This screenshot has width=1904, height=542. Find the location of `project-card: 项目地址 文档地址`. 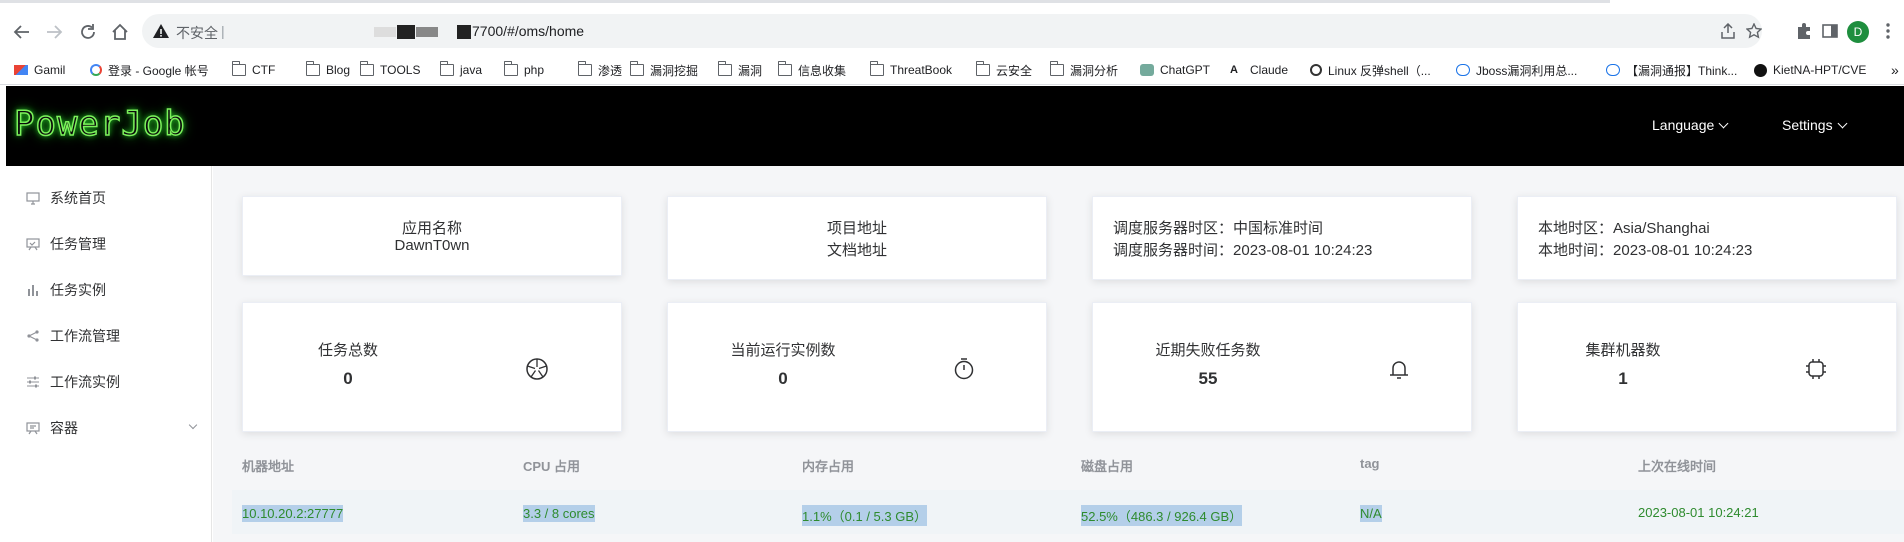

project-card: 项目地址 文档地址 is located at coordinates (857, 238).